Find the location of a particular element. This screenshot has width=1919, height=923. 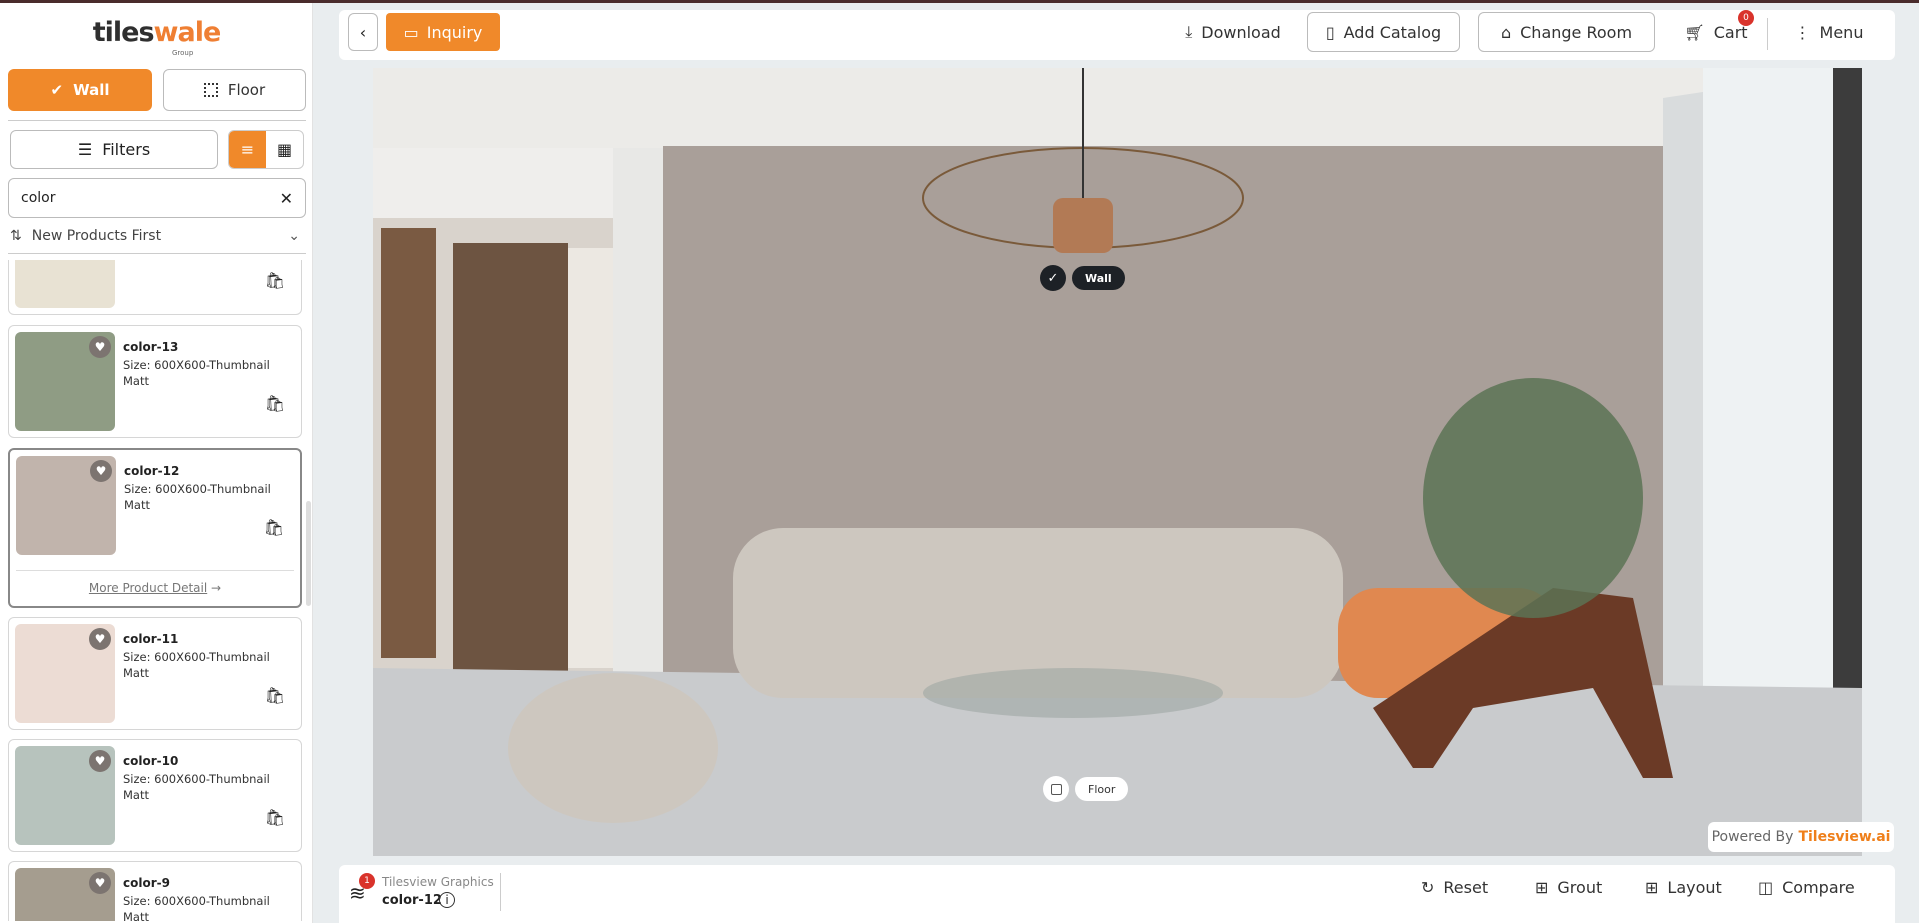

cart-icon: 🛒︎ is located at coordinates (1694, 32).